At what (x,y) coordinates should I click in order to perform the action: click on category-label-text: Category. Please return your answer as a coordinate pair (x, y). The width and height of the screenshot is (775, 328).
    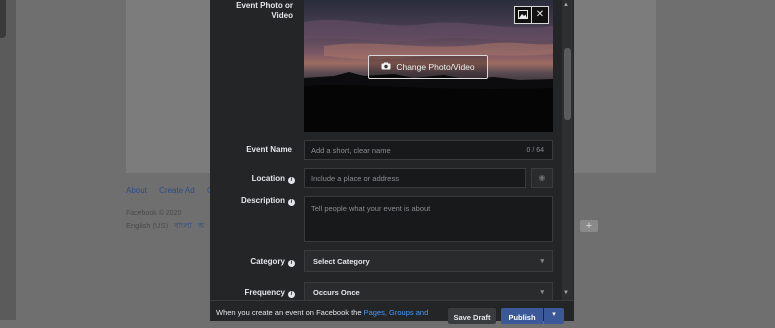
    Looking at the image, I should click on (267, 261).